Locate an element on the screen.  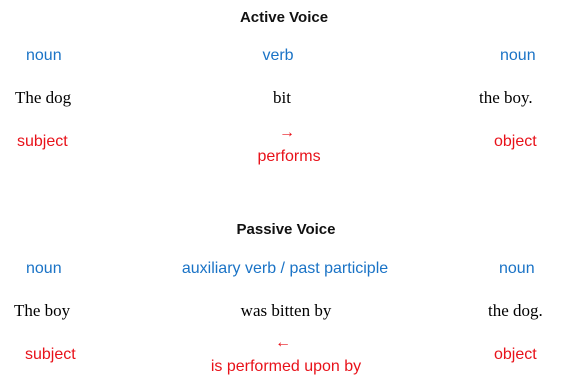
passive-role-verb: auxiliary verb / past participle is located at coordinates (285, 268).